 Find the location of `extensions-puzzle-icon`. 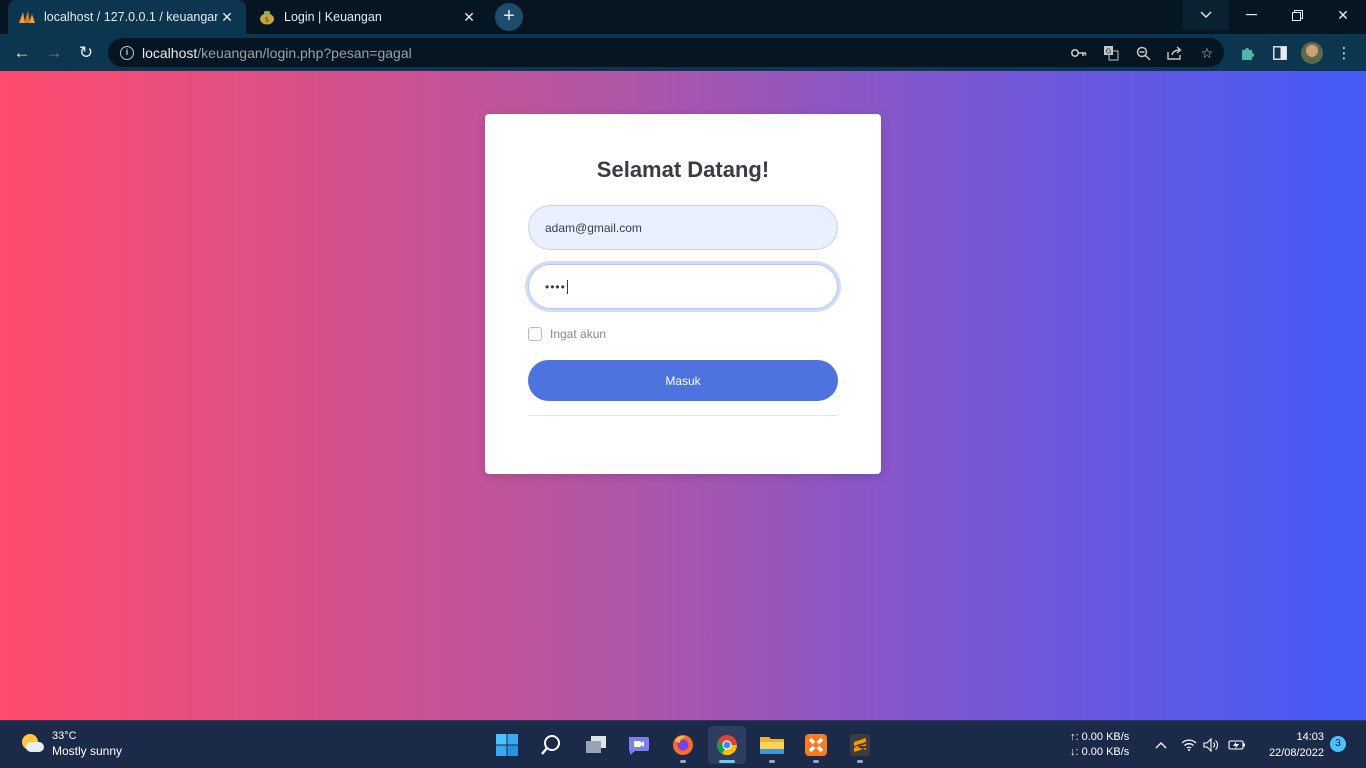

extensions-puzzle-icon is located at coordinates (1248, 53).